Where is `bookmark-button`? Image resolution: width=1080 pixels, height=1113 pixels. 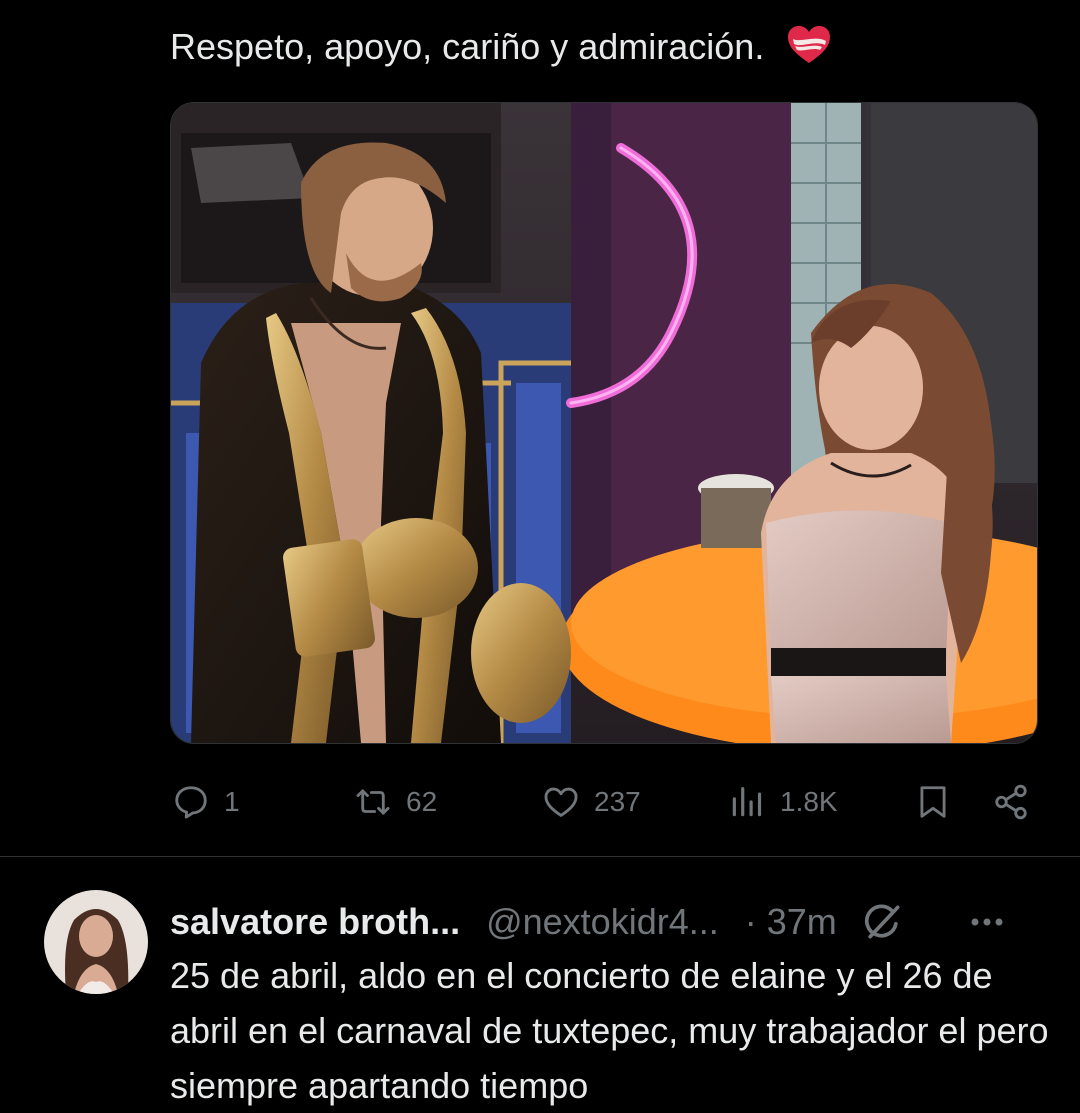 bookmark-button is located at coordinates (933, 802).